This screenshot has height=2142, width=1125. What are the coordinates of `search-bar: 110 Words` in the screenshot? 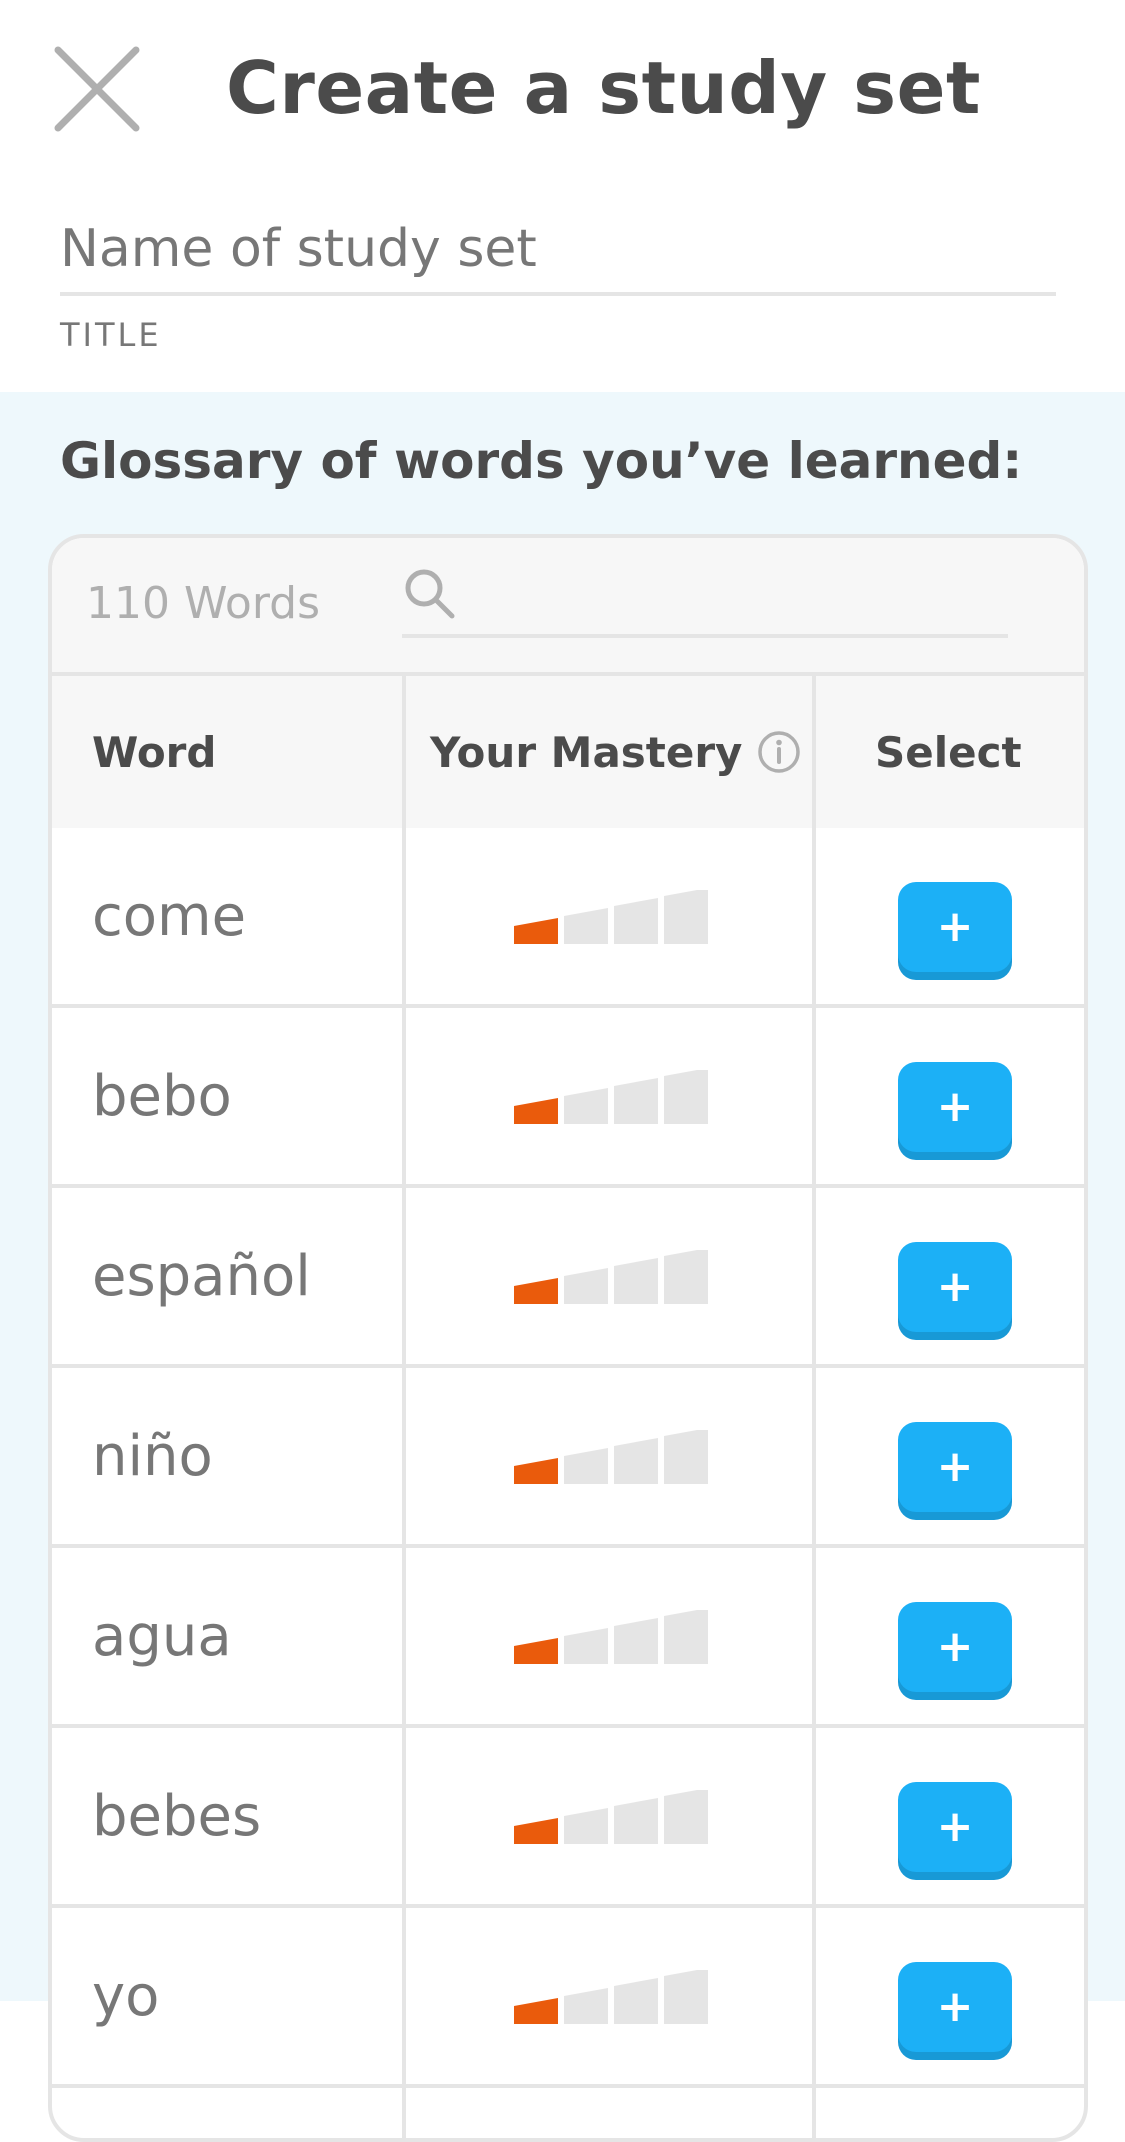 It's located at (568, 607).